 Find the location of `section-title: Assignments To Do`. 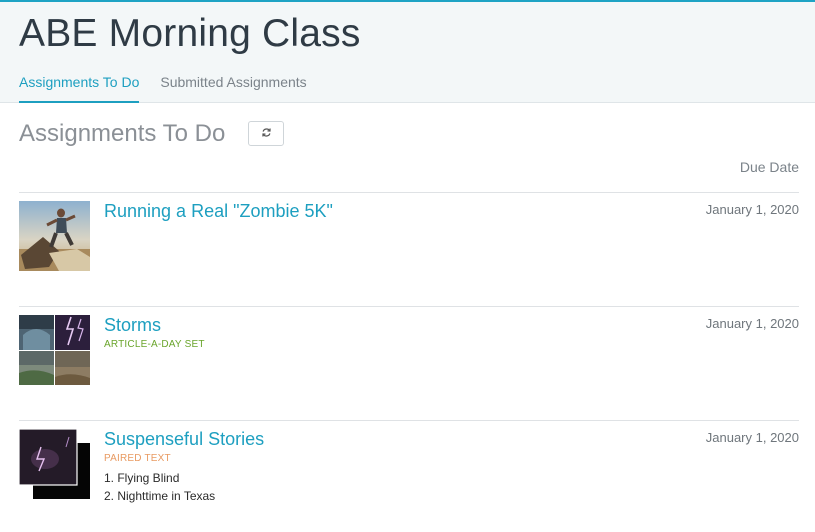

section-title: Assignments To Do is located at coordinates (122, 133).